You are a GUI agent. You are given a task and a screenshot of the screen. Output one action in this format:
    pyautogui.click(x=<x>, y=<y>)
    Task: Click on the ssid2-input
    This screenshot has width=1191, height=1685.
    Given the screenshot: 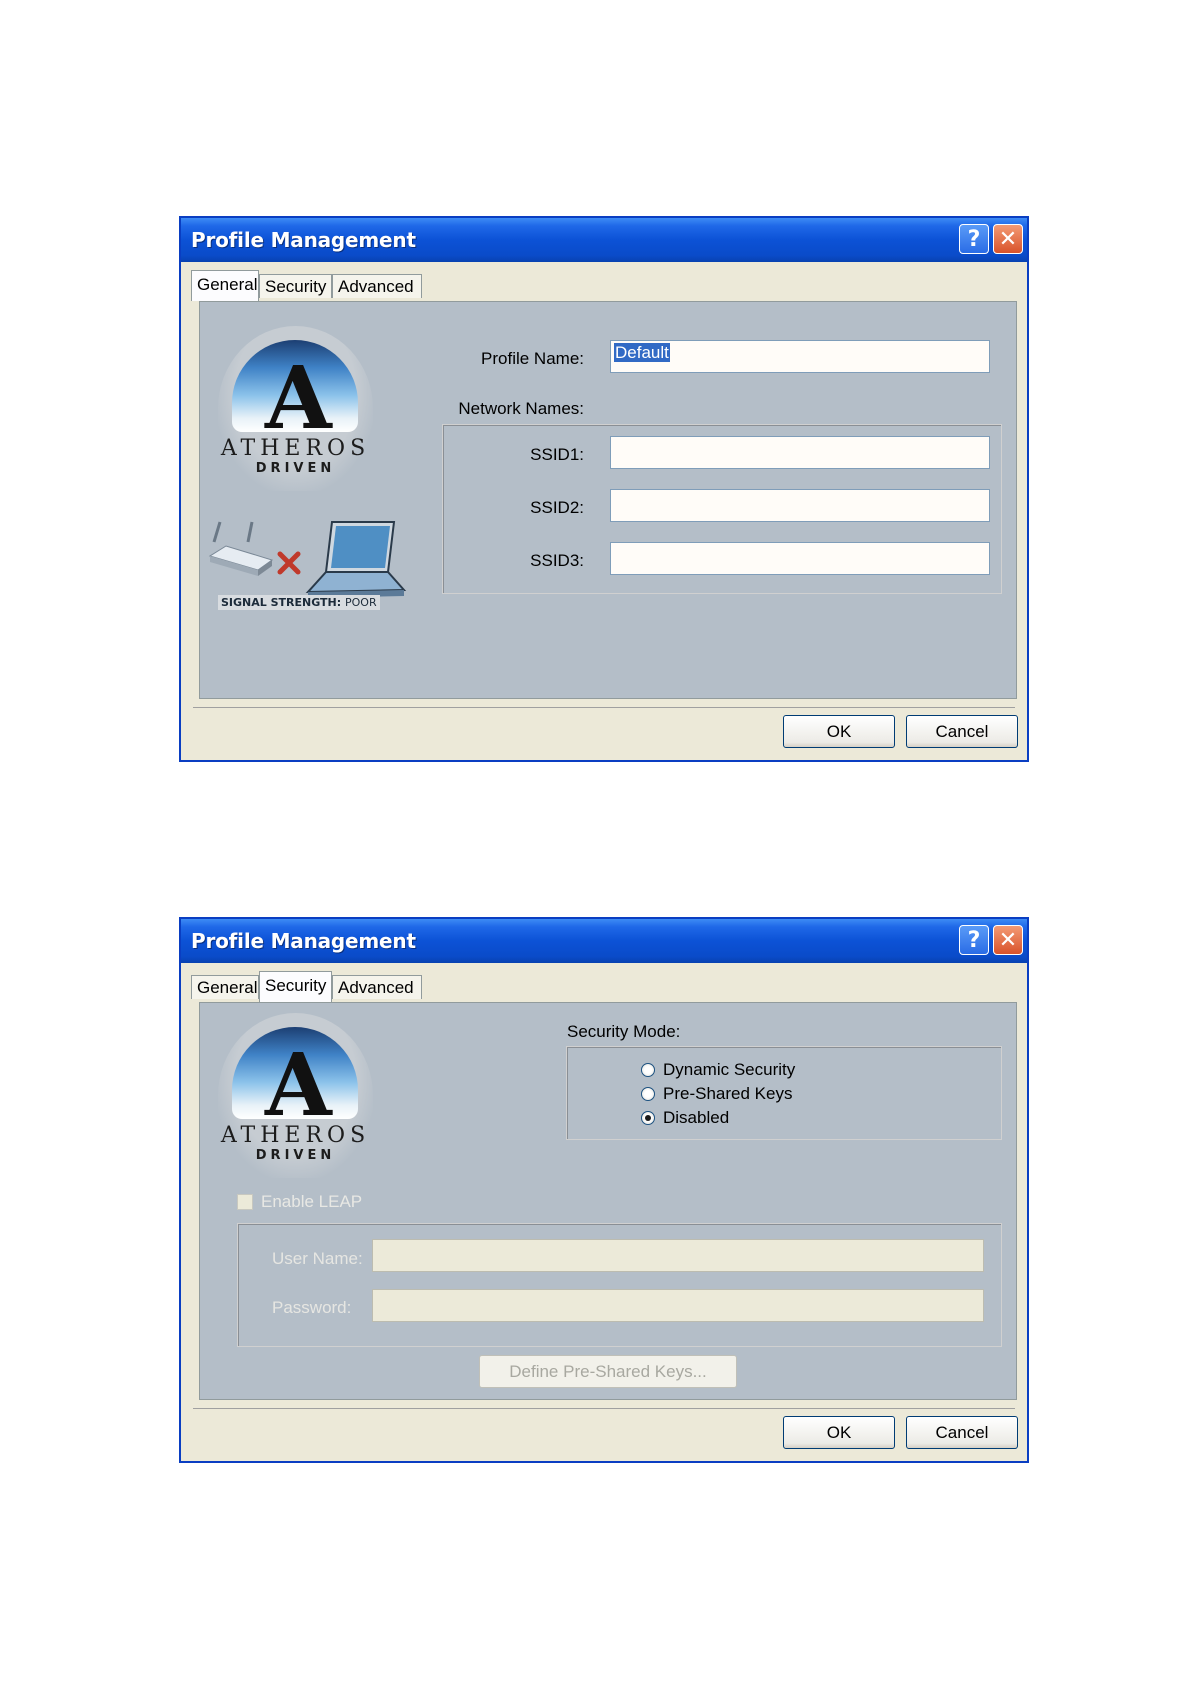 What is the action you would take?
    pyautogui.click(x=800, y=505)
    